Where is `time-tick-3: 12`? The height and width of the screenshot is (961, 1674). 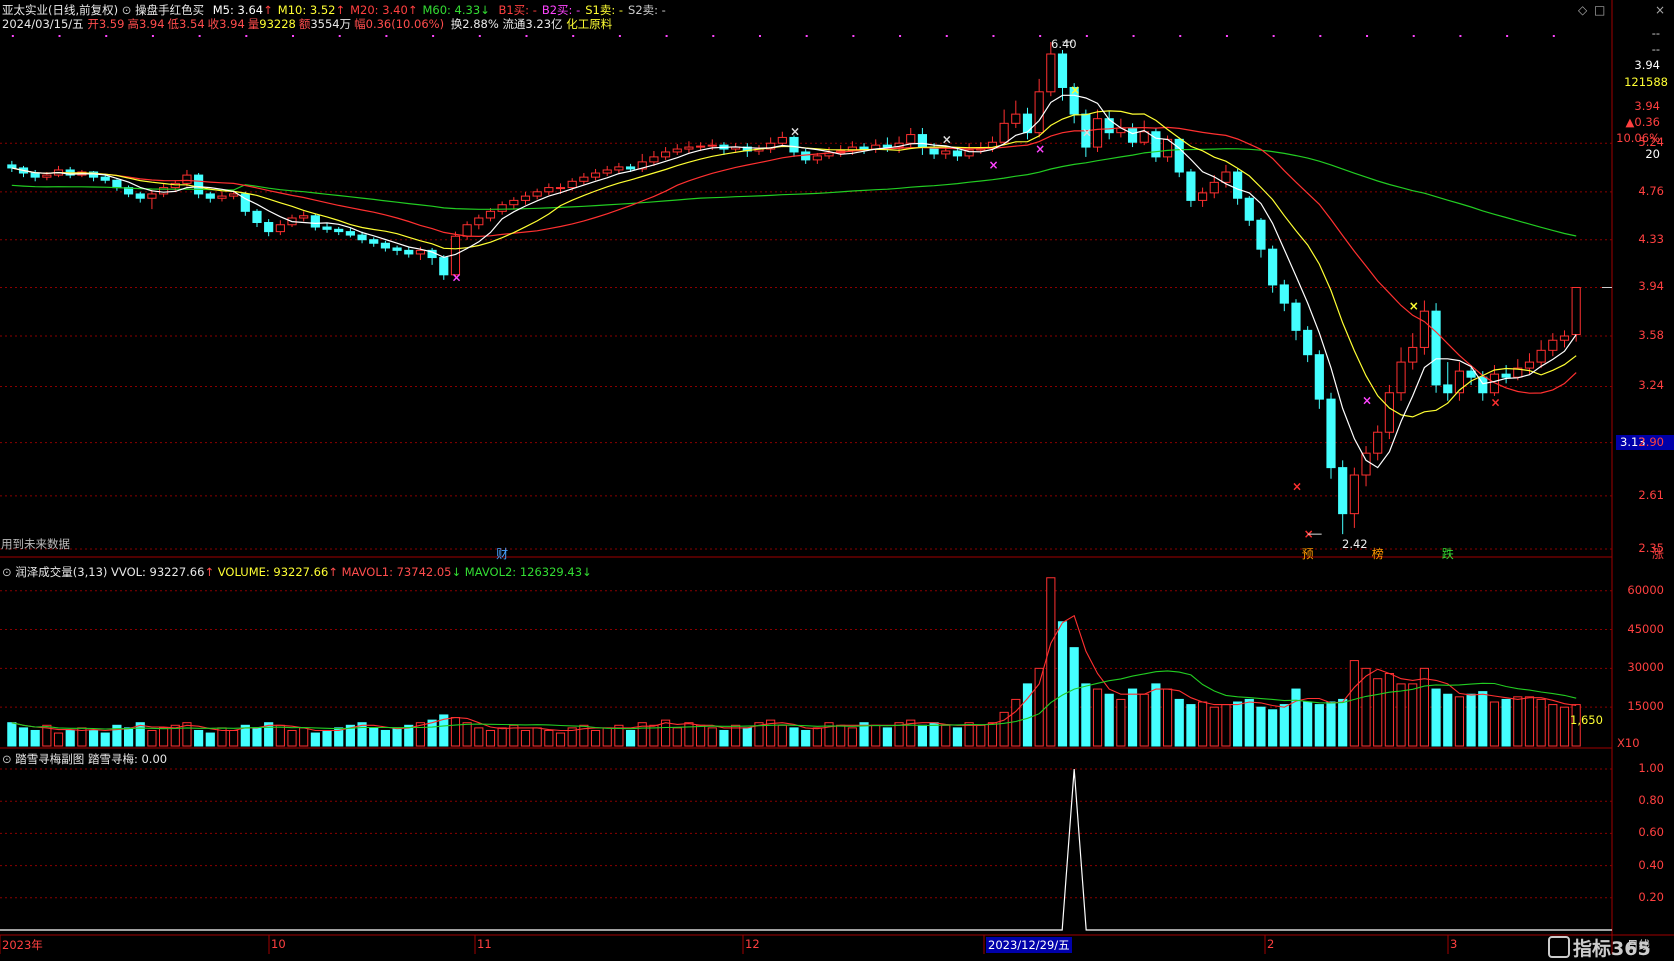
time-tick-3: 12 is located at coordinates (752, 944).